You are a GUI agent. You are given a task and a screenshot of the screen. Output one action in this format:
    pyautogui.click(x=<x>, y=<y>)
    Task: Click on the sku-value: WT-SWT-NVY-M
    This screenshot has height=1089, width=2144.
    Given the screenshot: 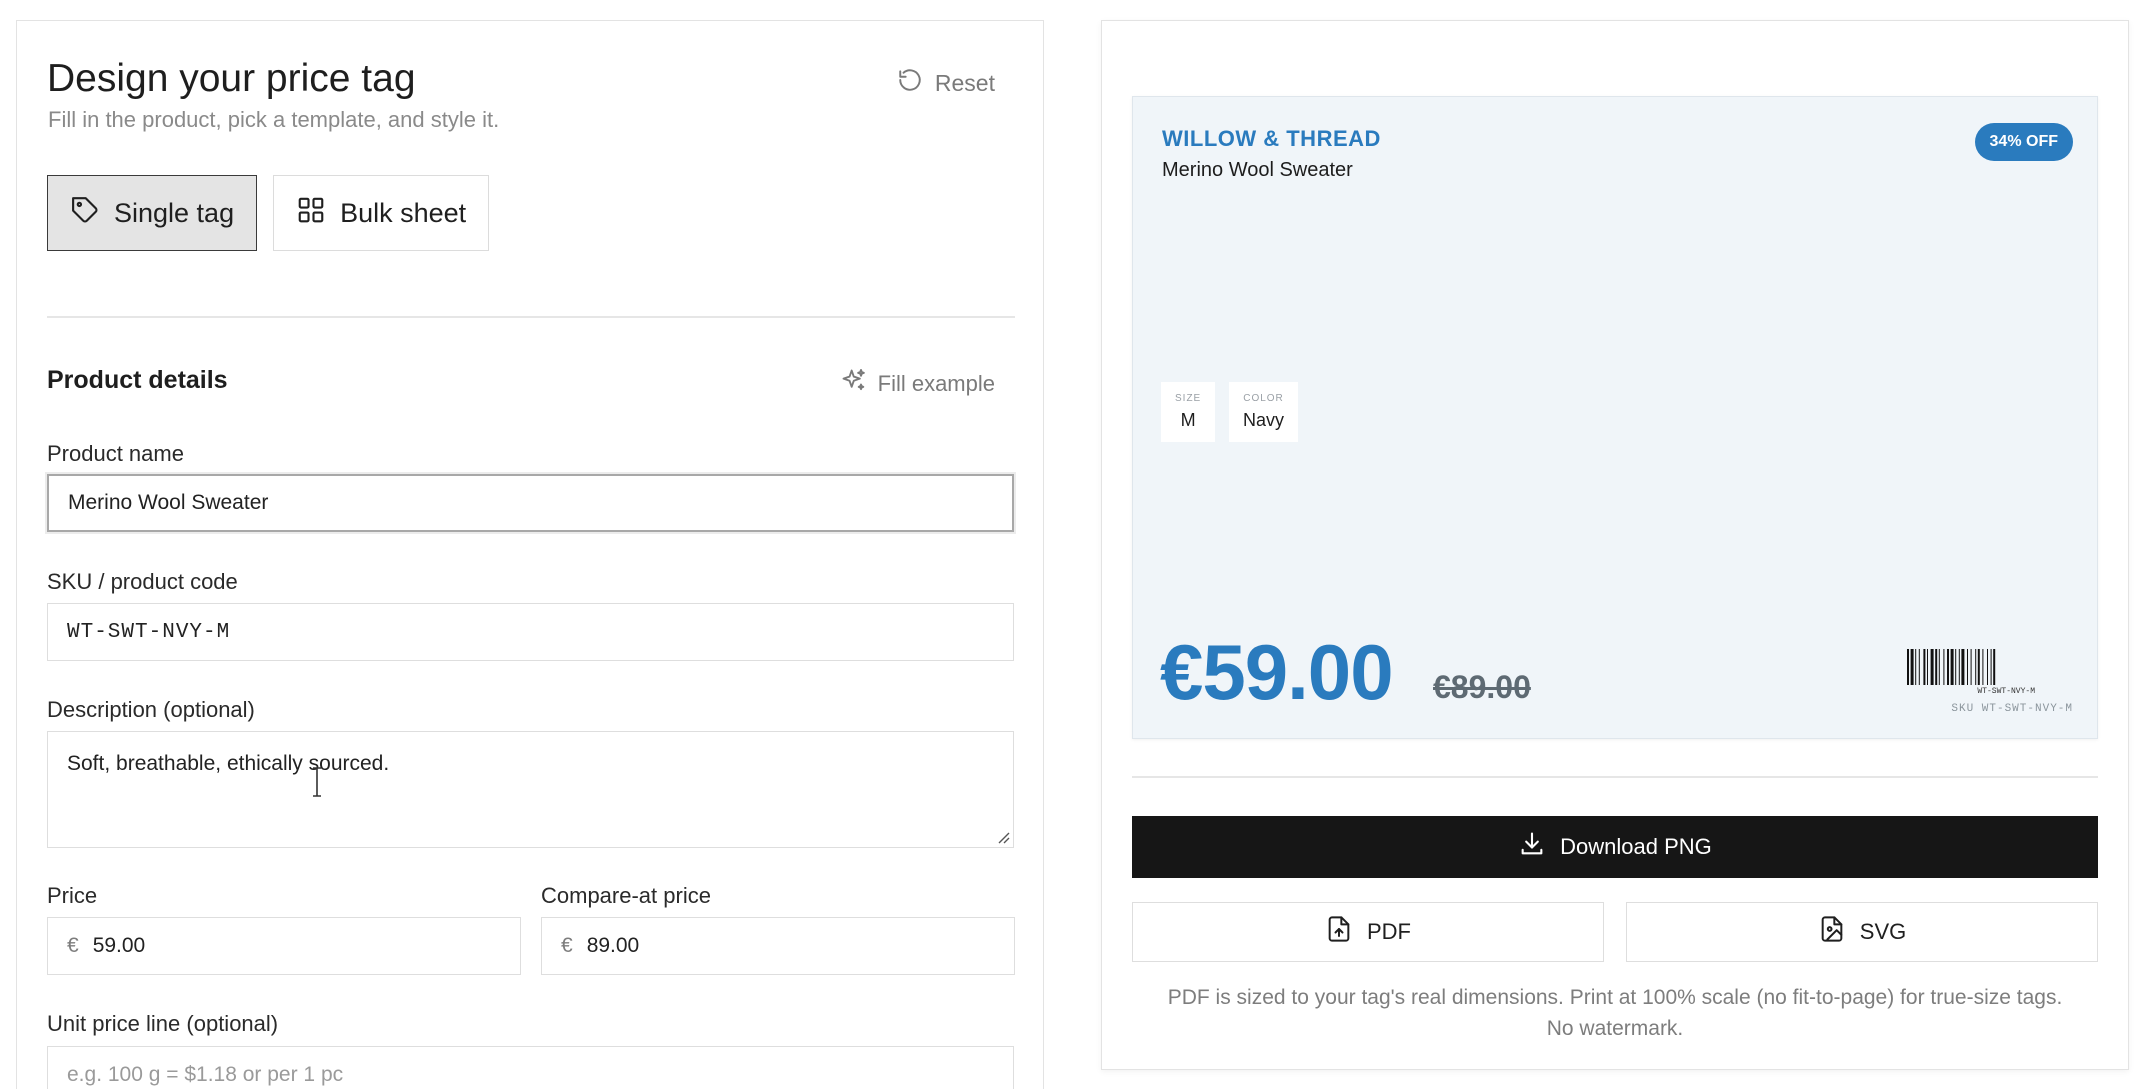 What is the action you would take?
    pyautogui.click(x=149, y=632)
    